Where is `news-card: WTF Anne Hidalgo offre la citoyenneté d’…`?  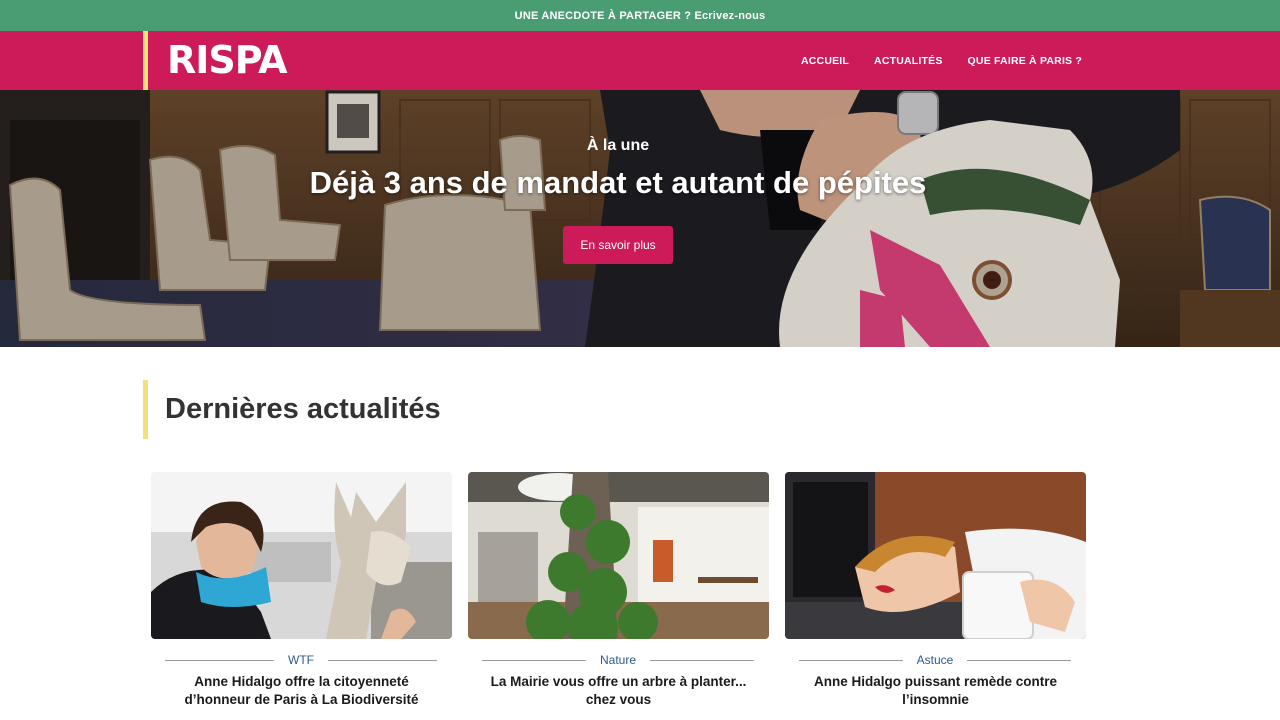 news-card: WTF Anne Hidalgo offre la citoyenneté d’… is located at coordinates (301, 596).